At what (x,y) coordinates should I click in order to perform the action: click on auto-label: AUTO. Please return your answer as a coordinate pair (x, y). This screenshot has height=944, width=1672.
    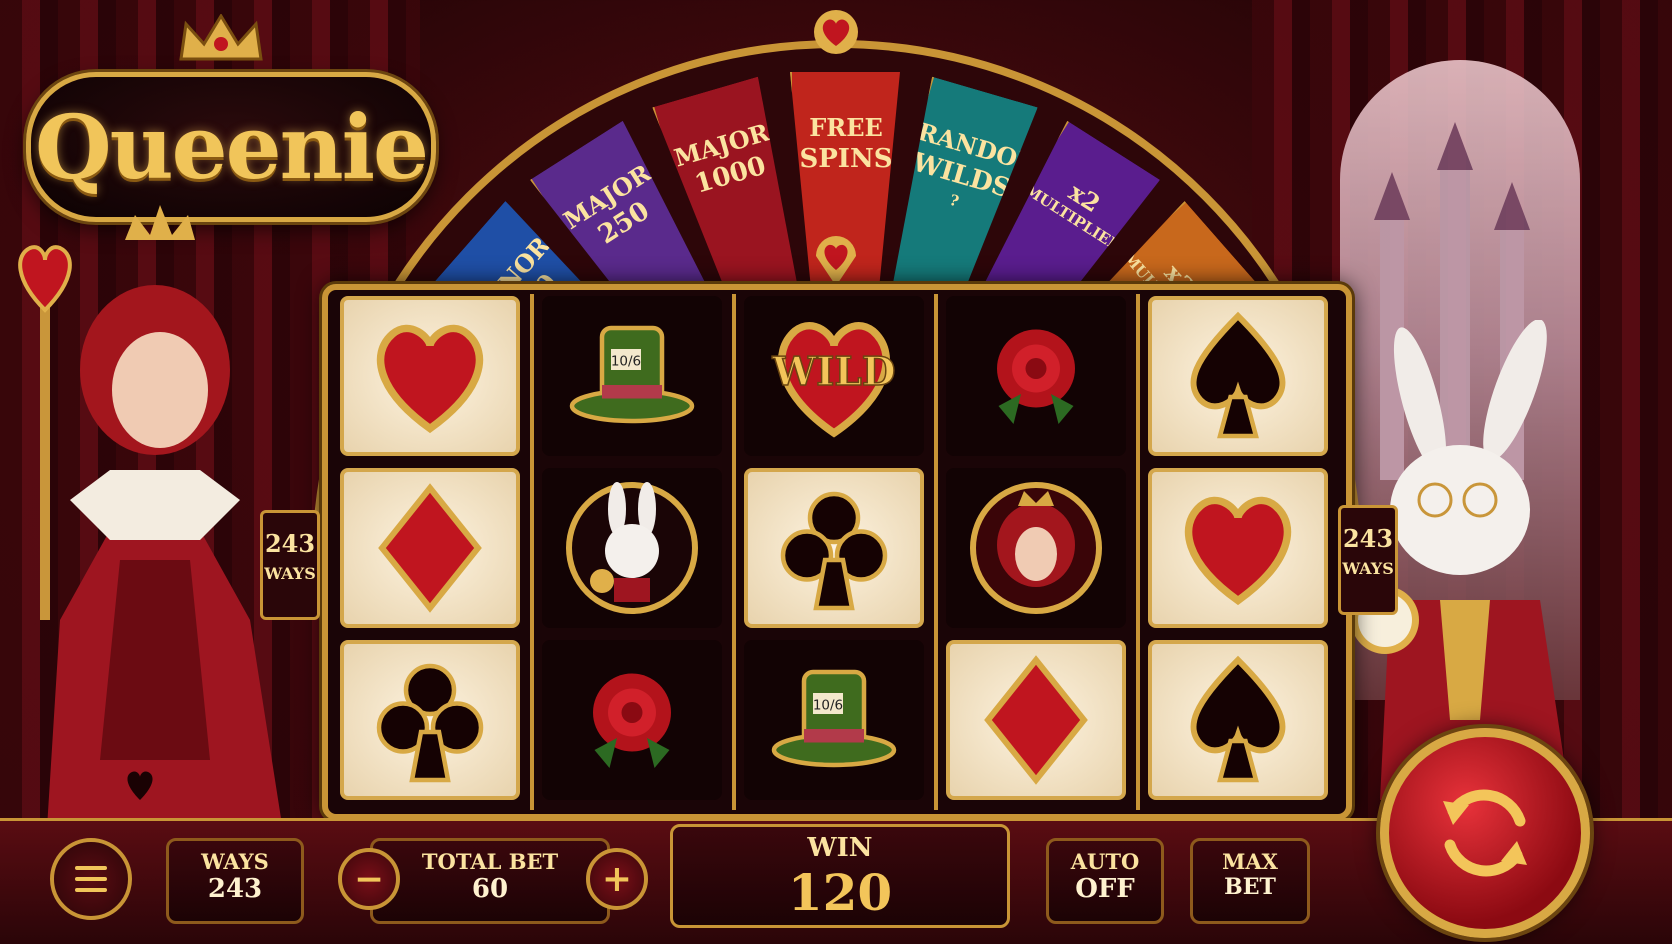
    Looking at the image, I should click on (1105, 861).